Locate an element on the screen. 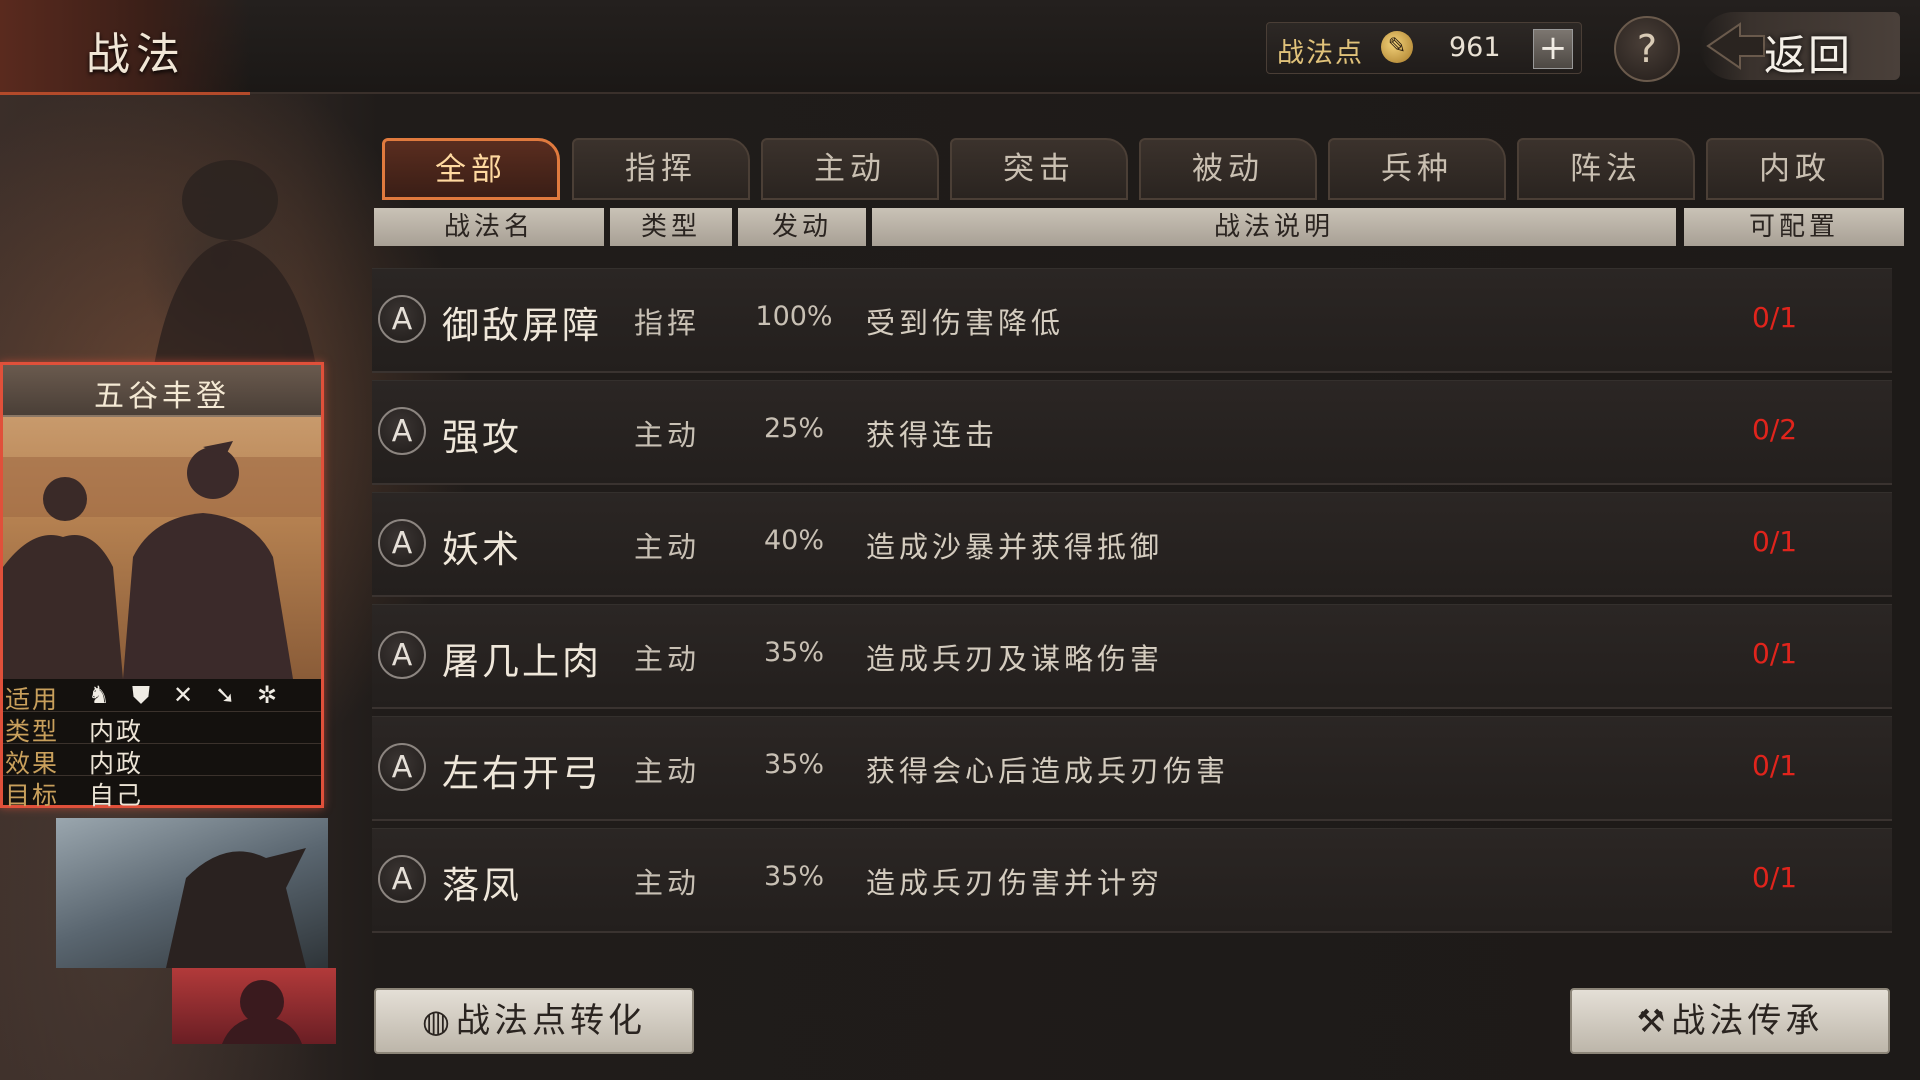  column-header-name: 战法名 is located at coordinates (489, 227).